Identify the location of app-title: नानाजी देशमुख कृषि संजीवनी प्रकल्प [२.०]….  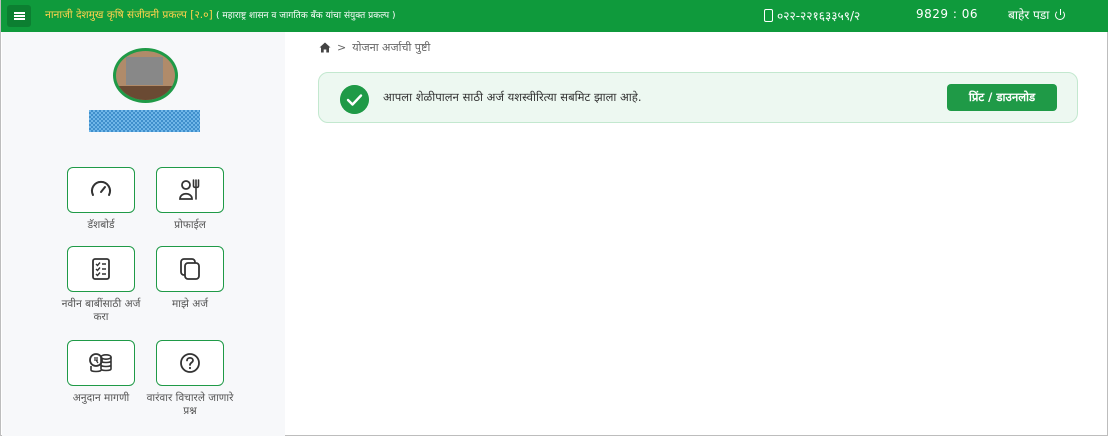
(220, 15).